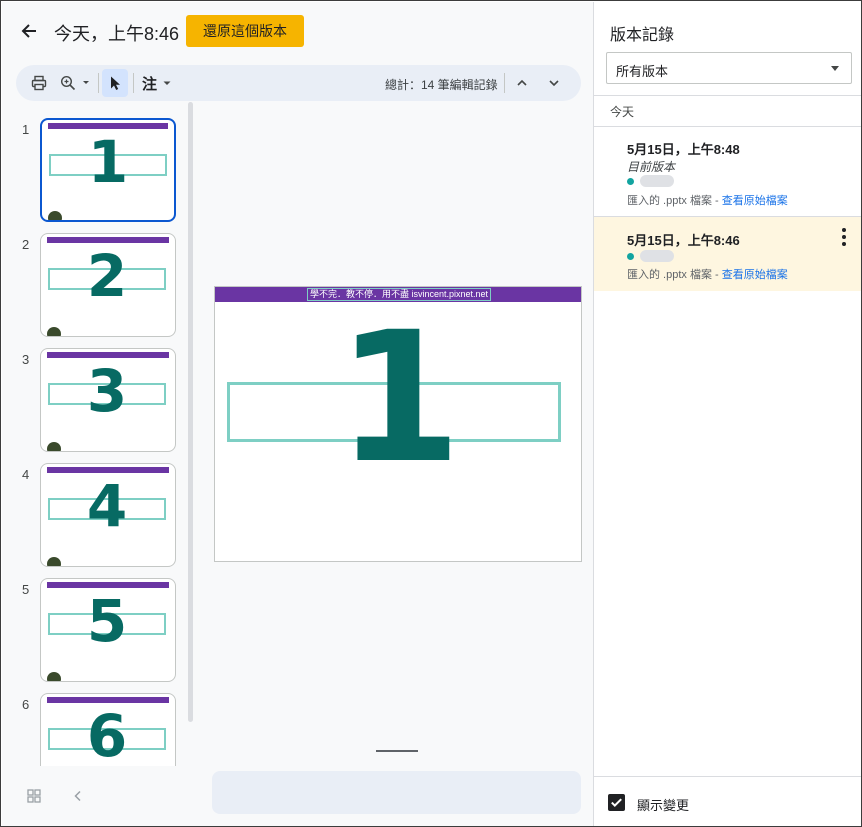  What do you see at coordinates (26, 244) in the screenshot?
I see `slide-number: 2` at bounding box center [26, 244].